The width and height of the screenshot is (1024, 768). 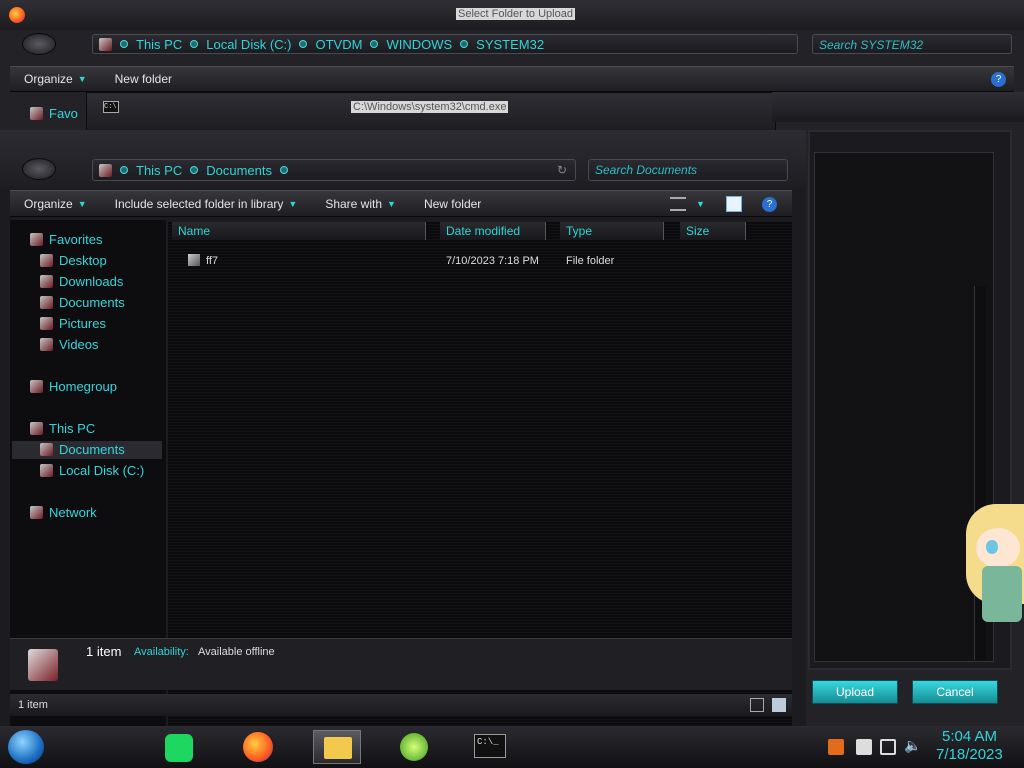 What do you see at coordinates (46, 260) in the screenshot?
I see `desktop-icon` at bounding box center [46, 260].